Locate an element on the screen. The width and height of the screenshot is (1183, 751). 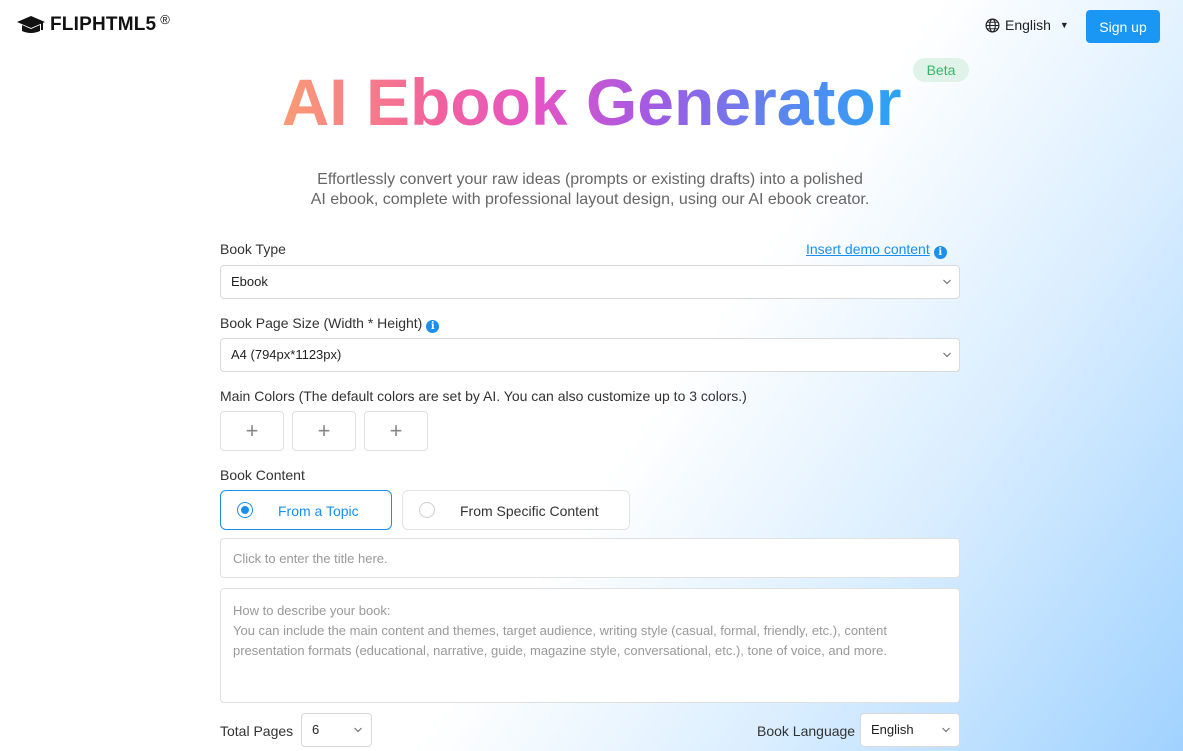
globe-icon is located at coordinates (992, 25).